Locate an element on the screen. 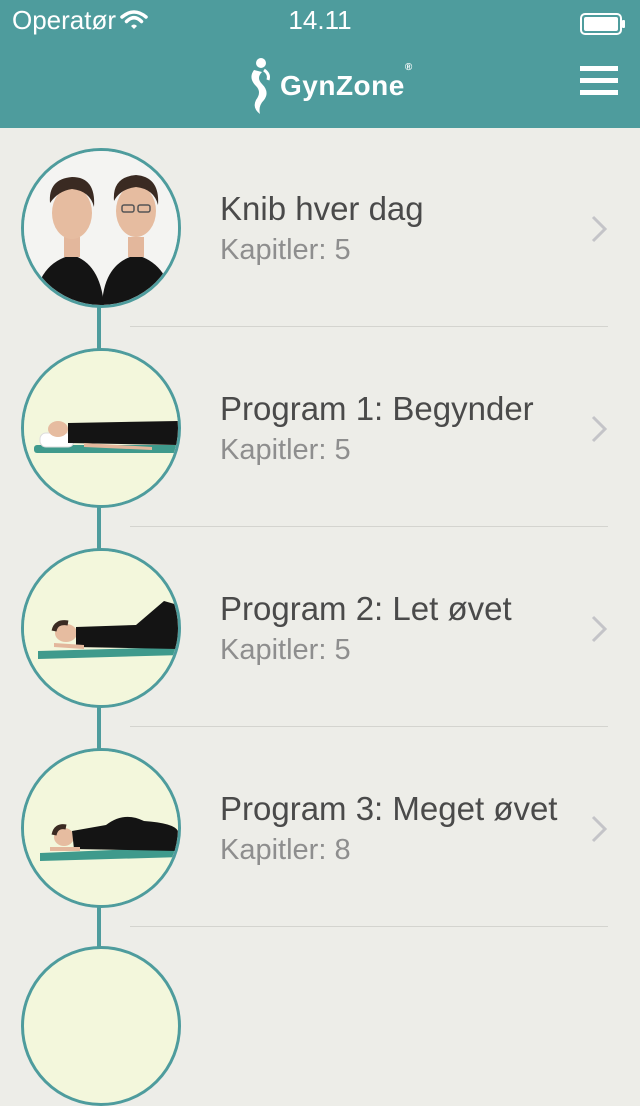 This screenshot has height=1106, width=640. gynzone-logo: GynZone® is located at coordinates (329, 86).